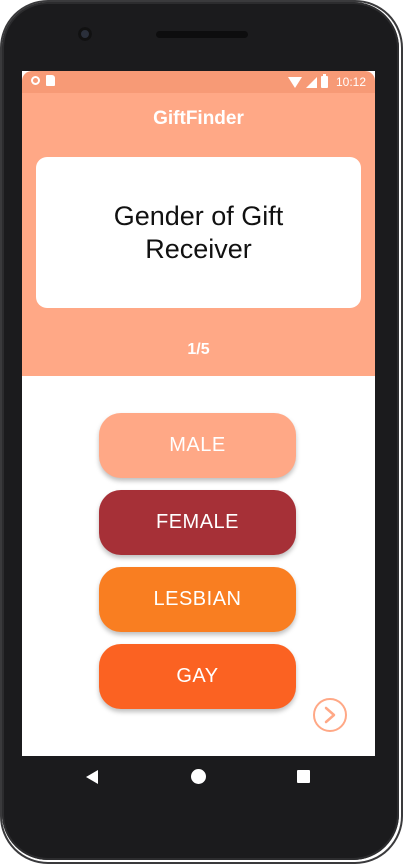  Describe the element at coordinates (92, 777) in the screenshot. I see `back-triangle-icon` at that location.